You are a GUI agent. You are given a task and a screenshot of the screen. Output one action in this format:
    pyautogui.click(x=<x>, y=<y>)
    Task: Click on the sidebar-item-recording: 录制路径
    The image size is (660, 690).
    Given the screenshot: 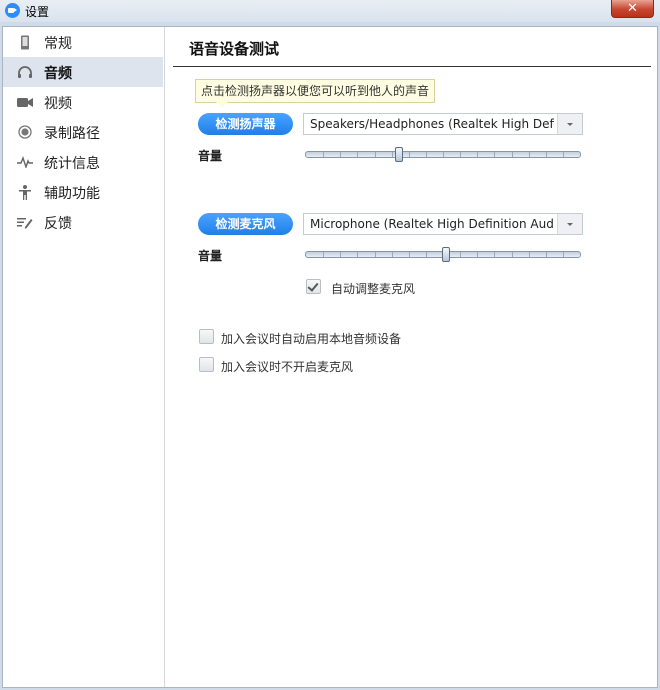 What is the action you would take?
    pyautogui.click(x=83, y=132)
    